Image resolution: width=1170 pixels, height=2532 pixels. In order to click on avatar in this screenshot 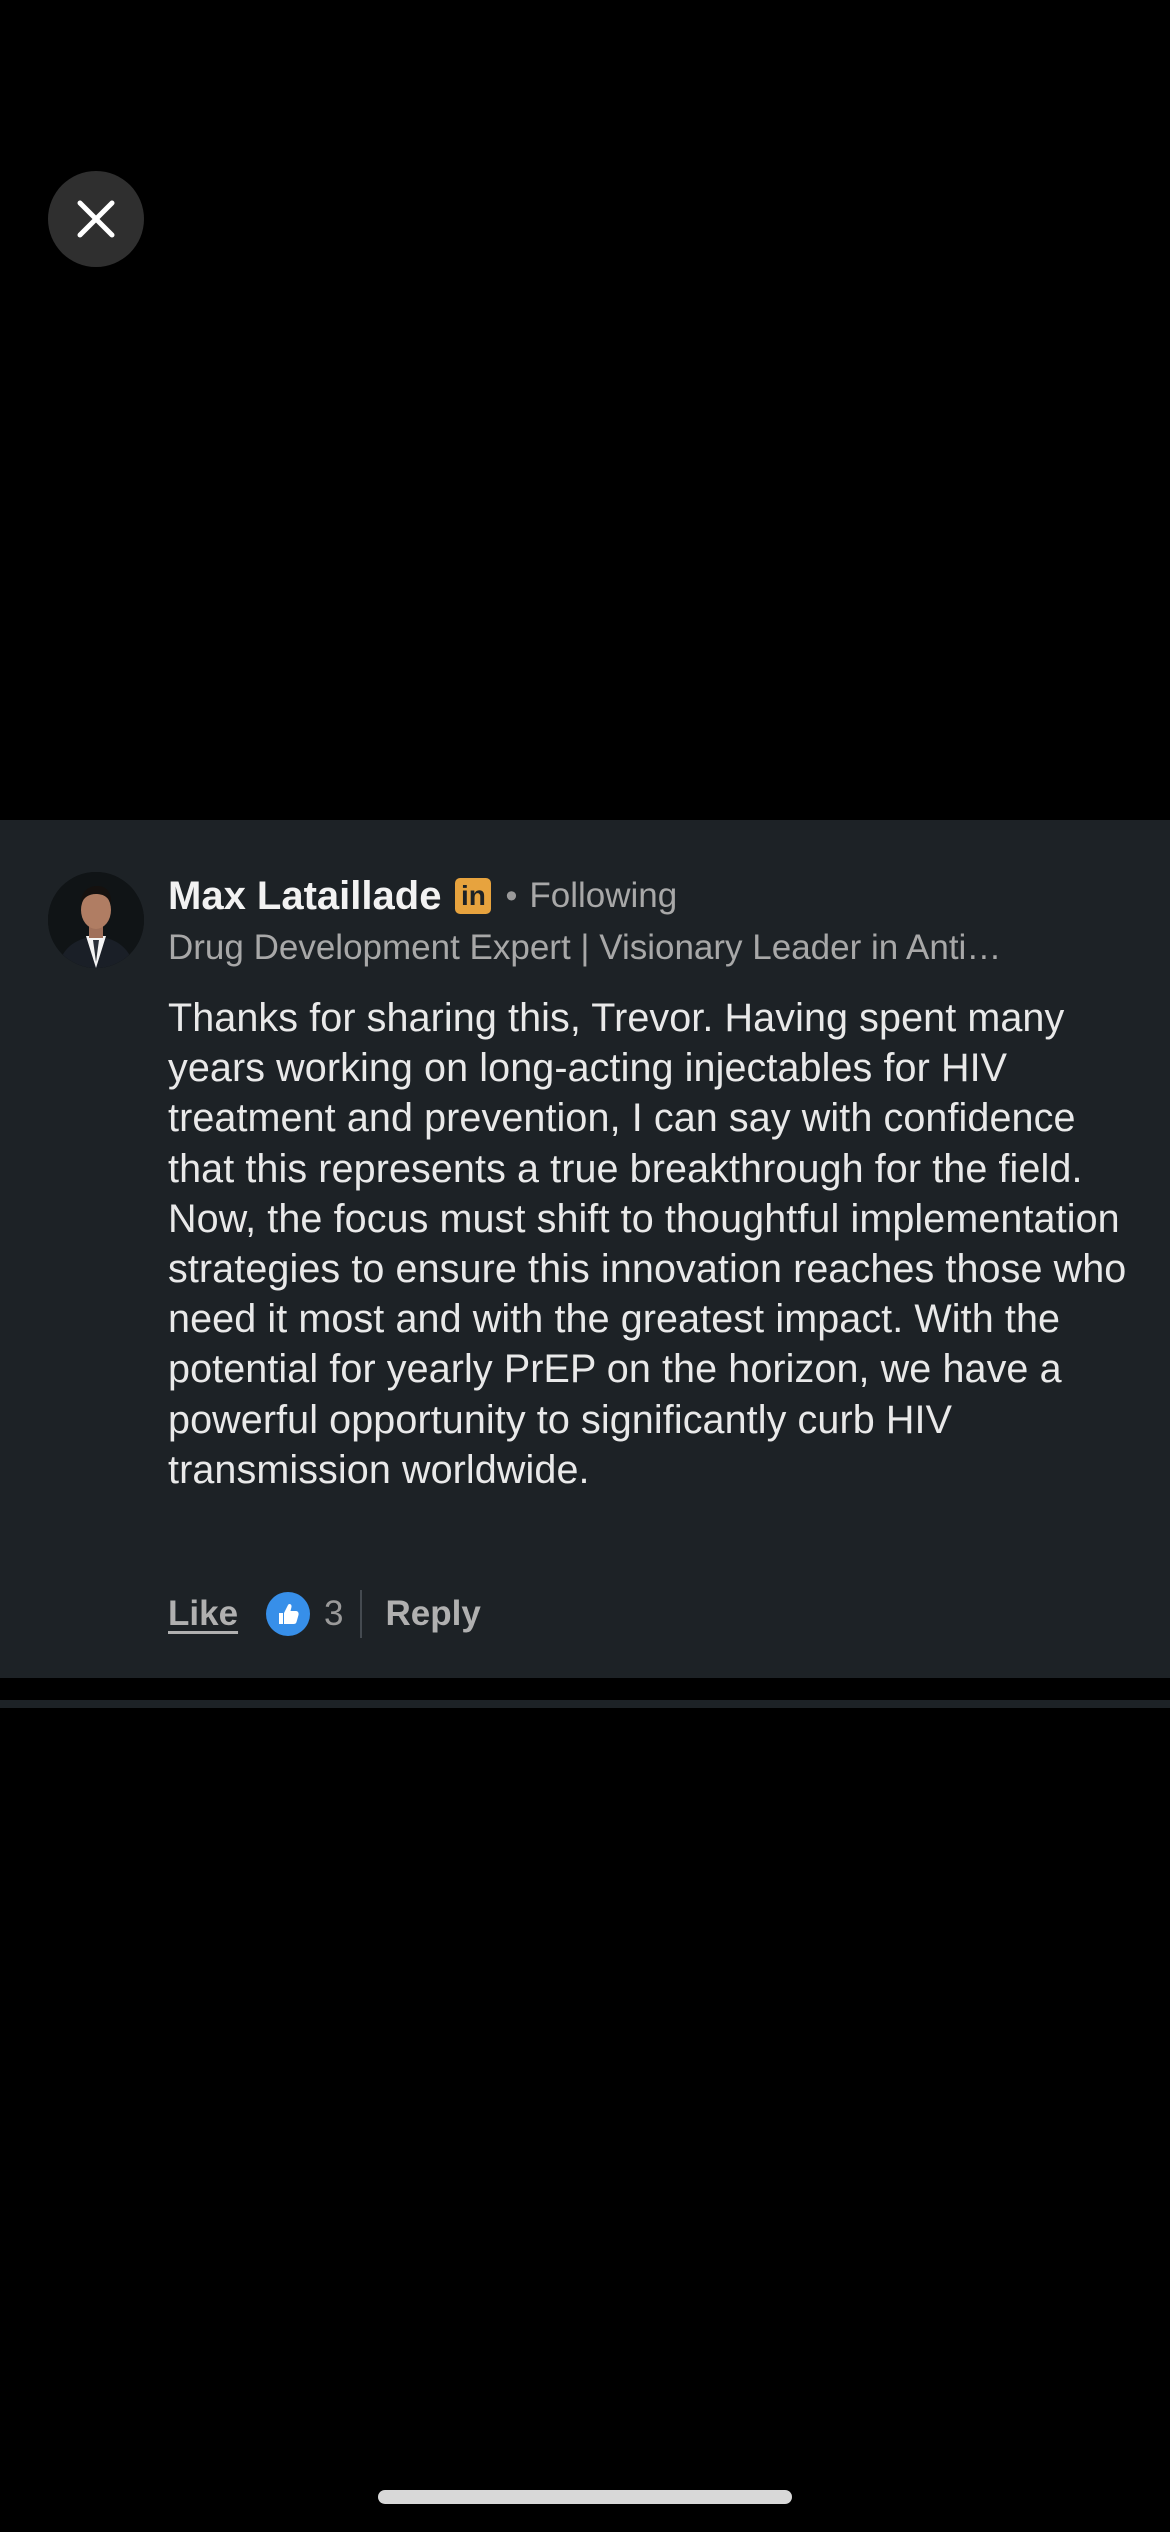, I will do `click(96, 920)`.